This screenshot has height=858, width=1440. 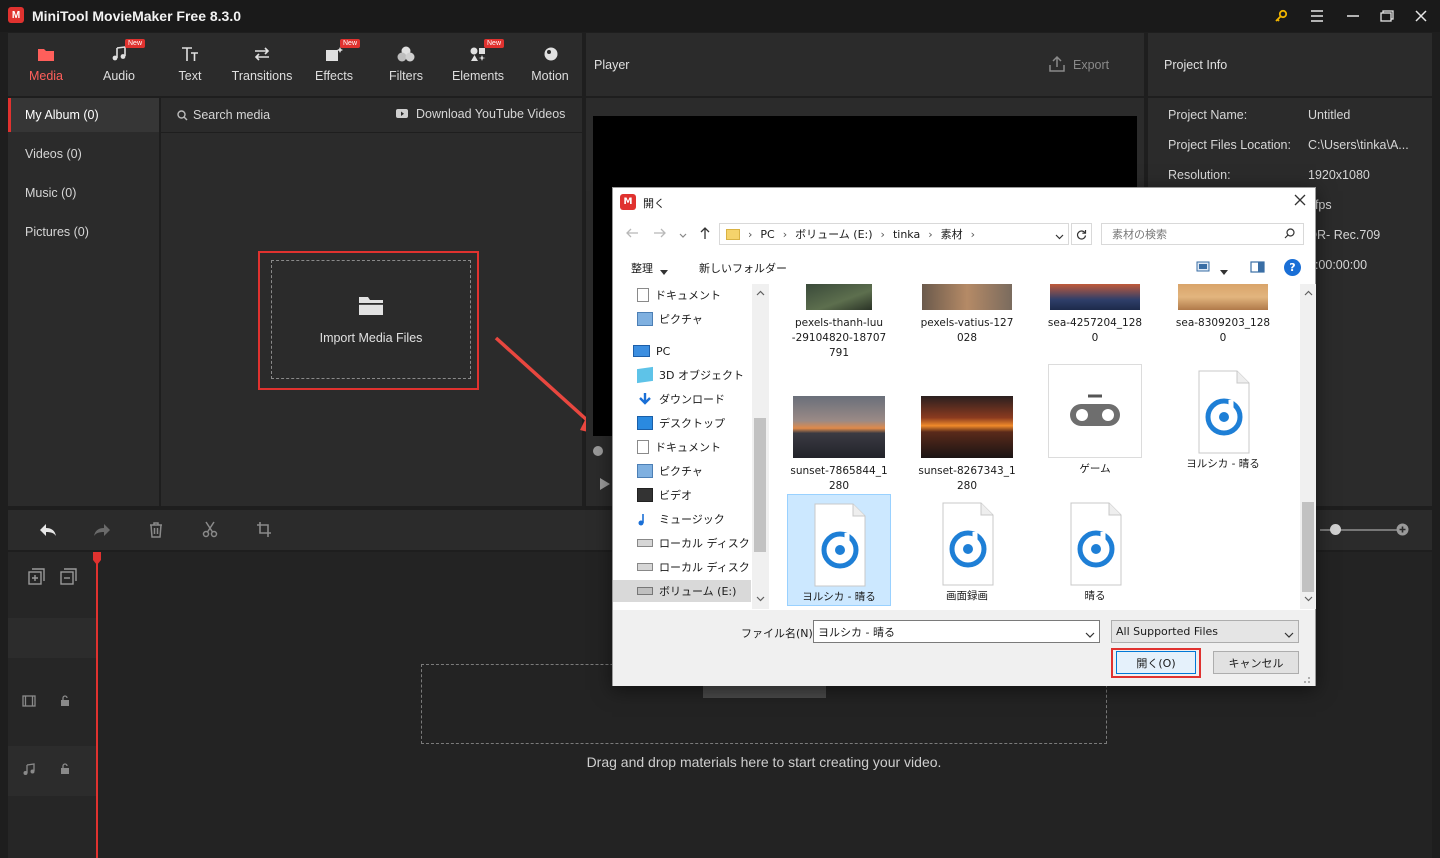 What do you see at coordinates (967, 553) in the screenshot?
I see `file-item: 画面録画` at bounding box center [967, 553].